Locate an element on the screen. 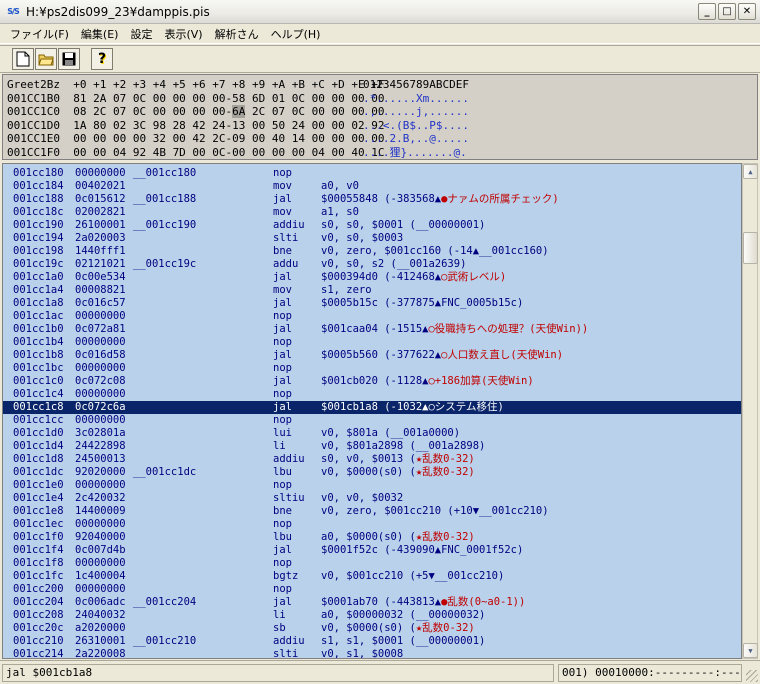 This screenshot has height=684, width=760. comment: ○役職持ちへの処理？(天使Win)) is located at coordinates (508, 329).